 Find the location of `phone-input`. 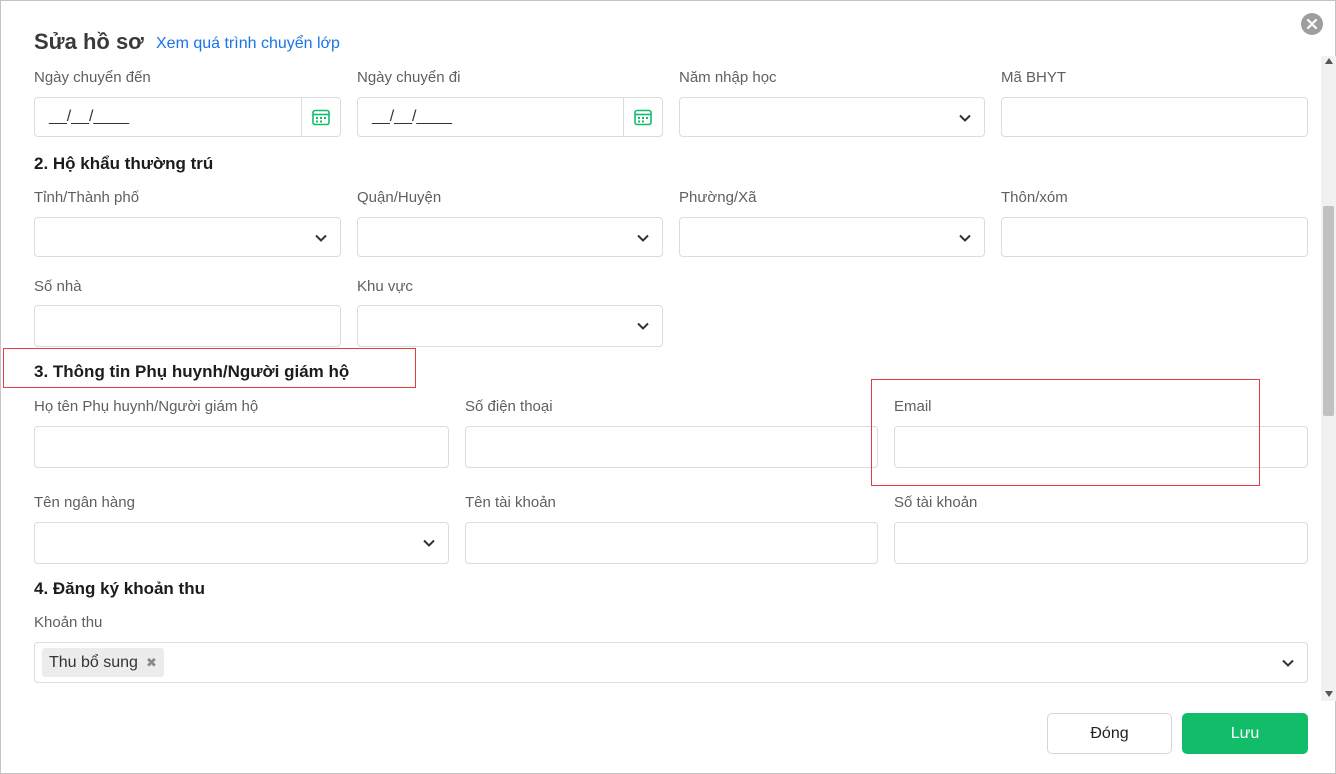

phone-input is located at coordinates (671, 447).